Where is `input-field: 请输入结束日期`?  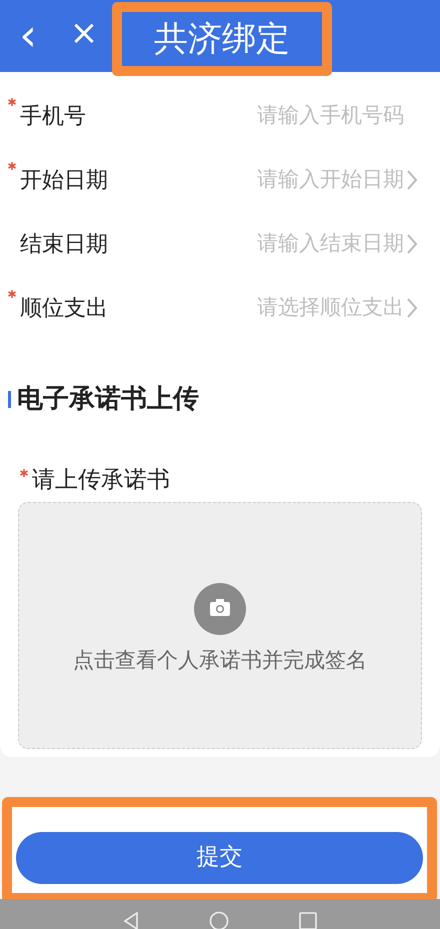
input-field: 请输入结束日期 is located at coordinates (284, 244).